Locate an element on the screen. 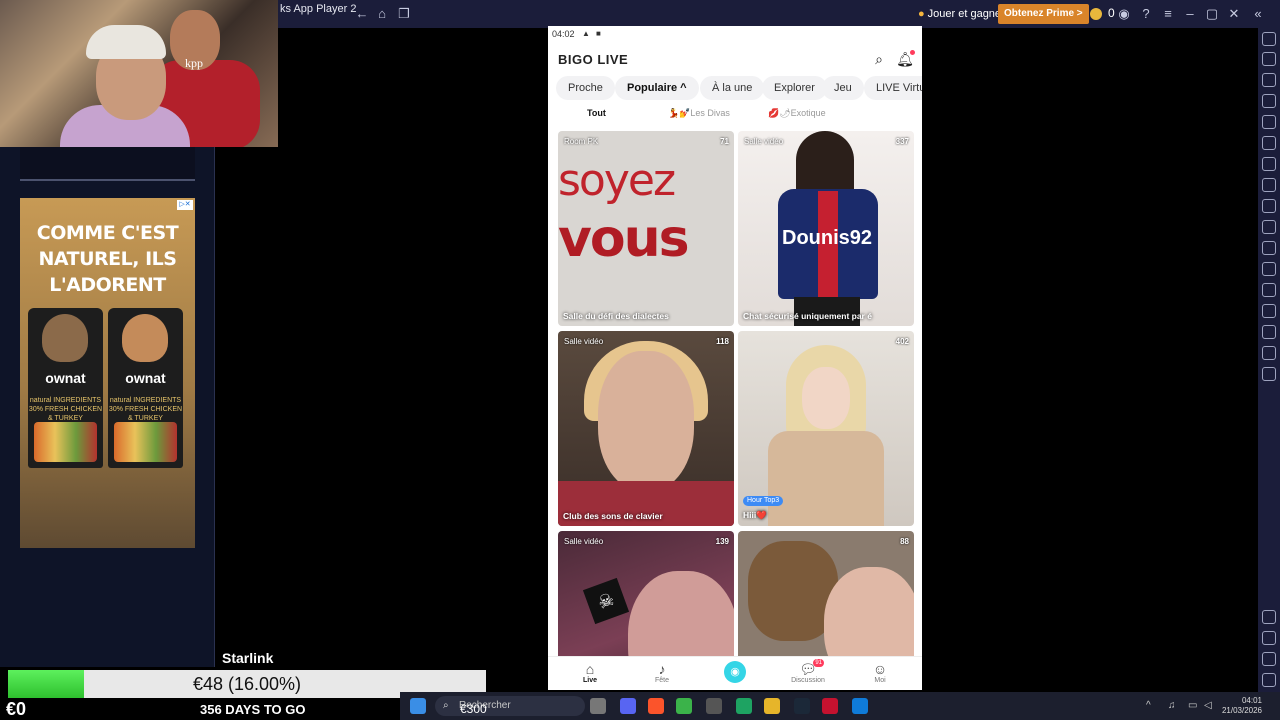  collapse-icon: « is located at coordinates (1258, 14).